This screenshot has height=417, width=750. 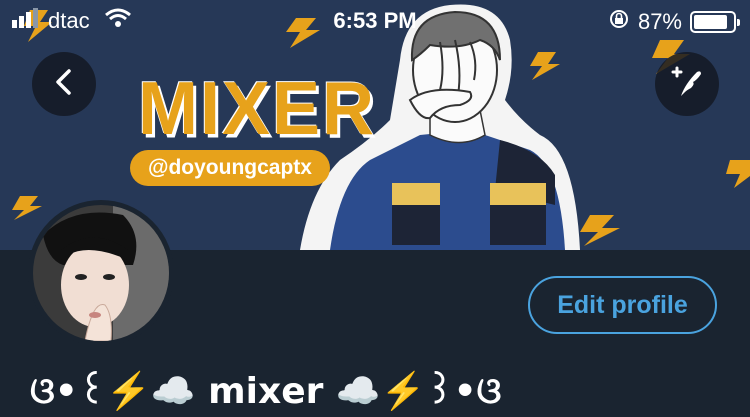 I want to click on battery-fill, so click(x=711, y=22).